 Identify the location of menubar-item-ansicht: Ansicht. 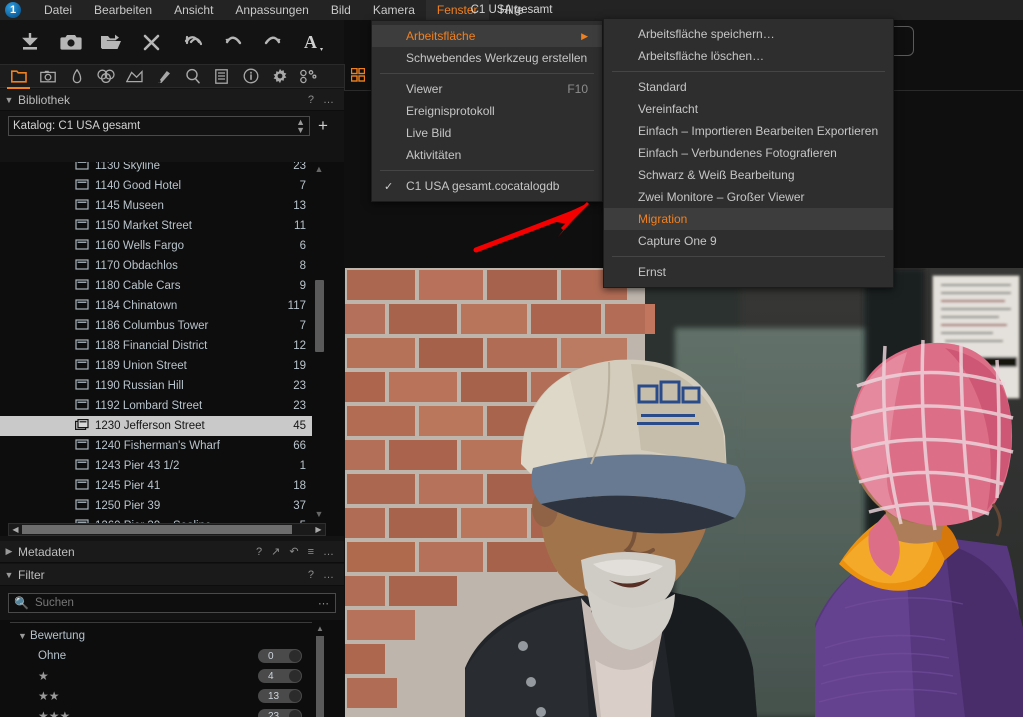
(193, 10).